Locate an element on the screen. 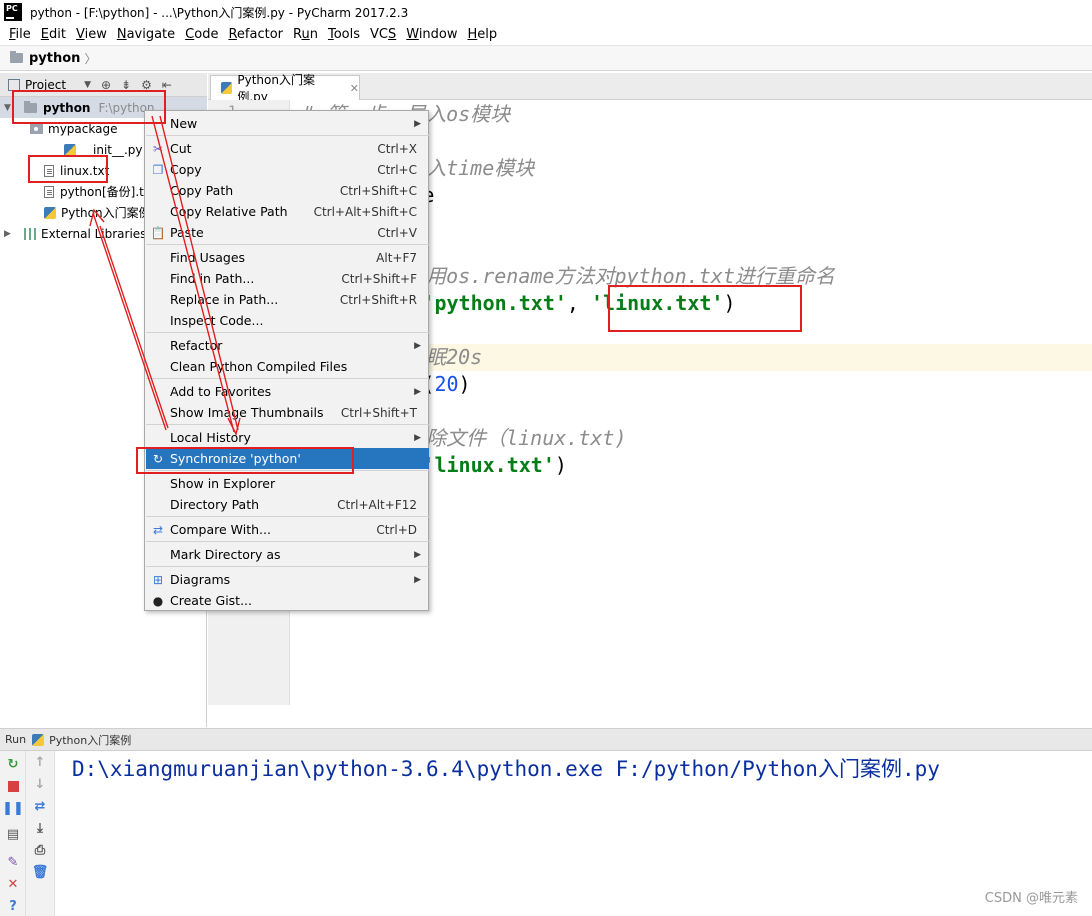  scroll-to-end-icon: ⤓ is located at coordinates (40, 828).